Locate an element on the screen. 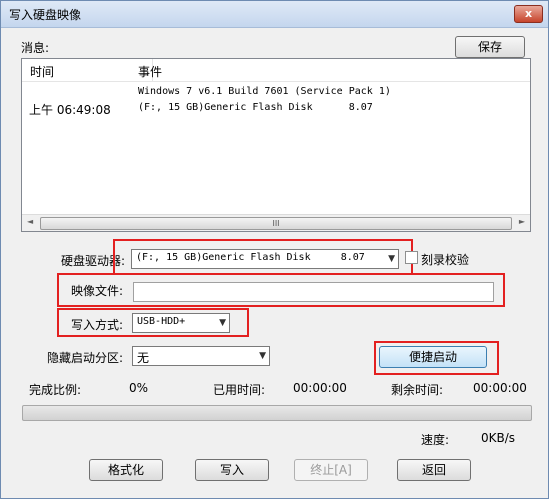 The width and height of the screenshot is (549, 499). highlight-box-write-mode is located at coordinates (153, 322).